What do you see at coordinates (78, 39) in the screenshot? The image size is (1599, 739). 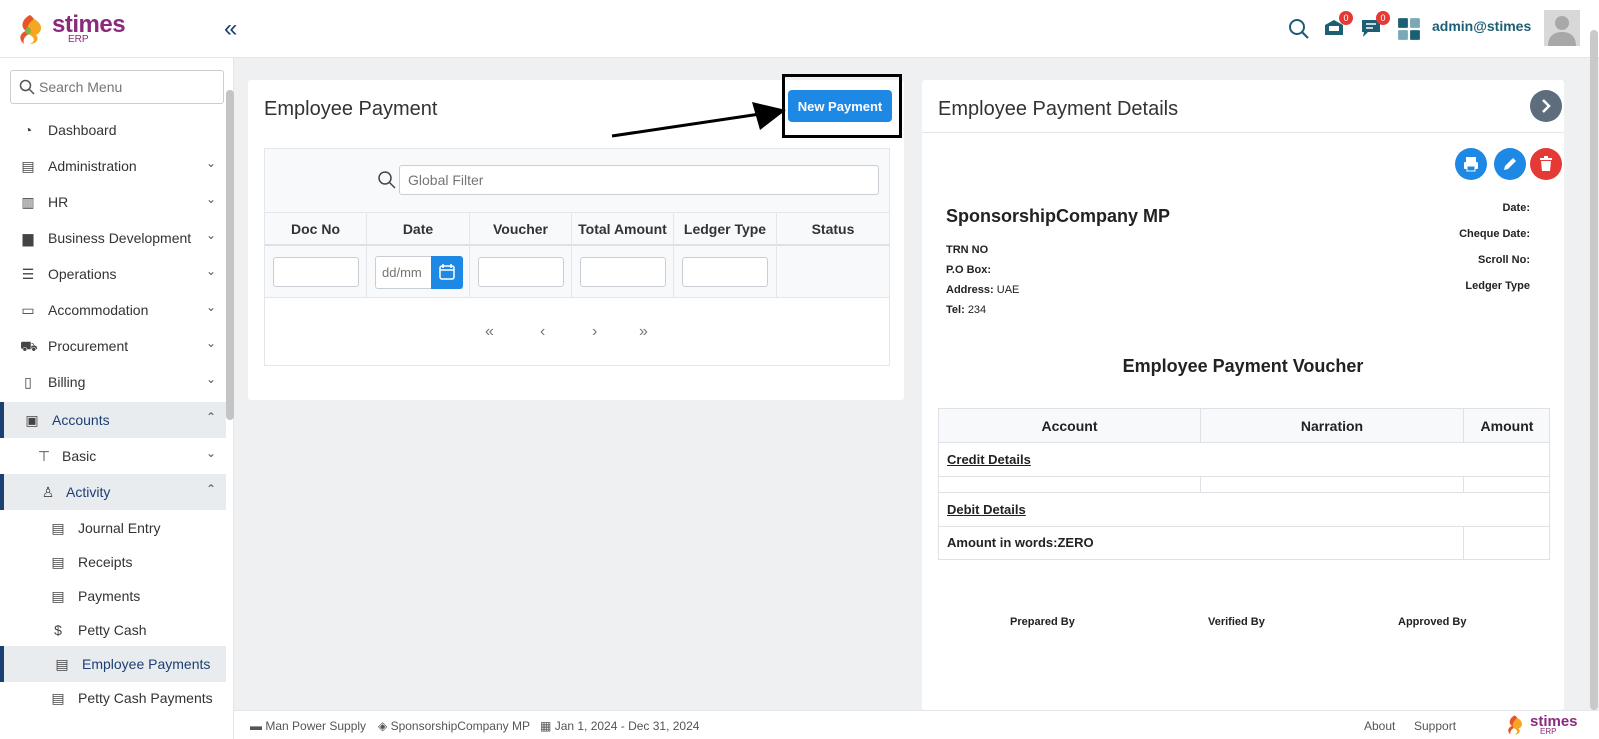 I see `brand-sub: ERP` at bounding box center [78, 39].